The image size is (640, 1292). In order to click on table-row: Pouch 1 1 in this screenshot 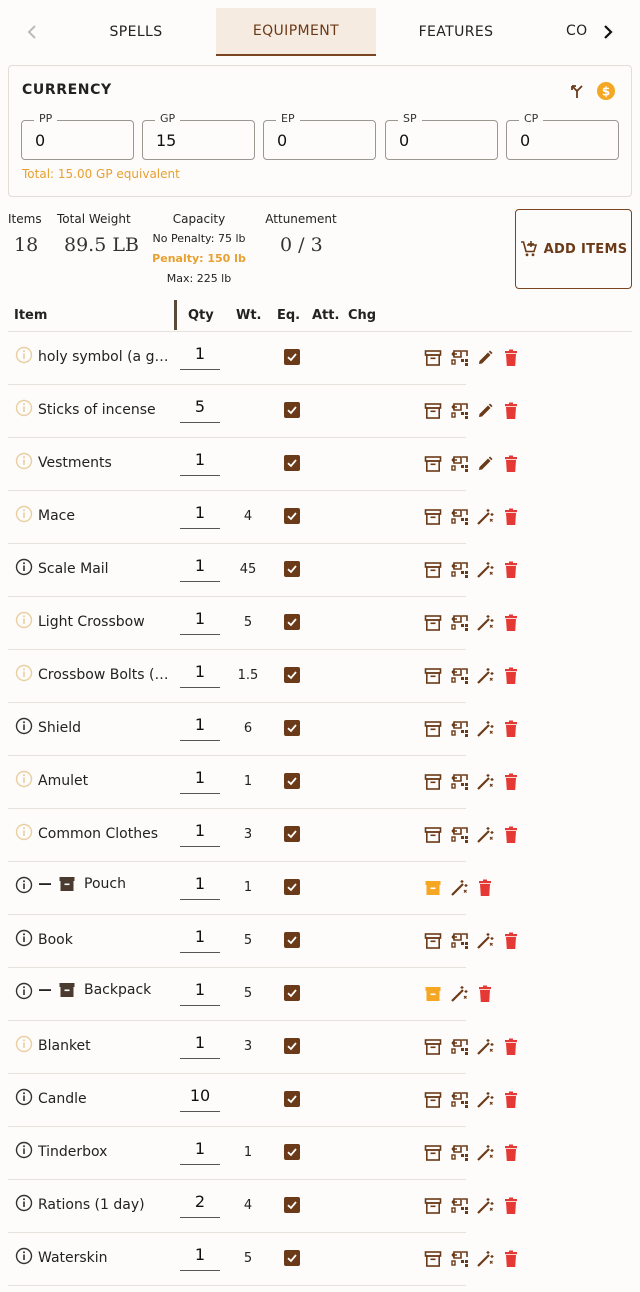, I will do `click(249, 888)`.